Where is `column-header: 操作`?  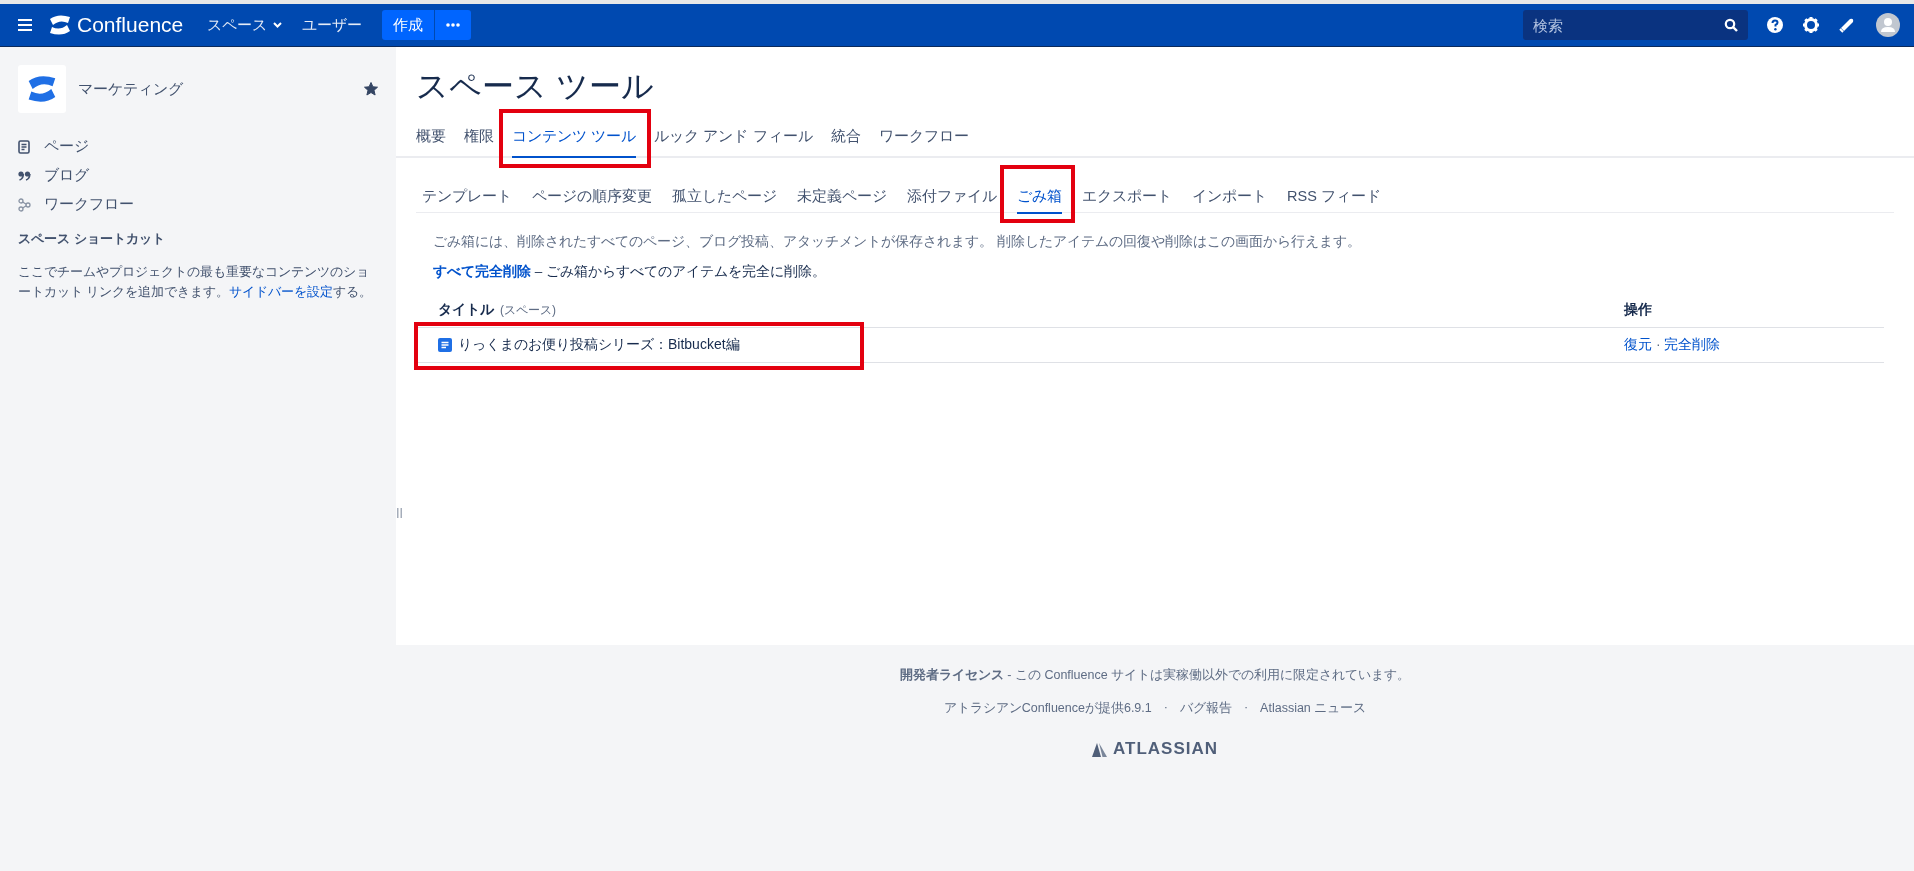
column-header: 操作 is located at coordinates (1638, 309).